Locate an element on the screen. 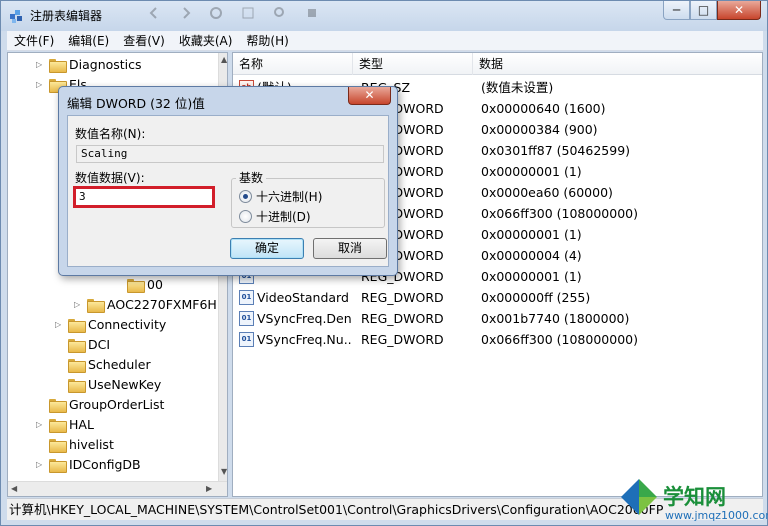  registry-editor-icon is located at coordinates (16, 16).